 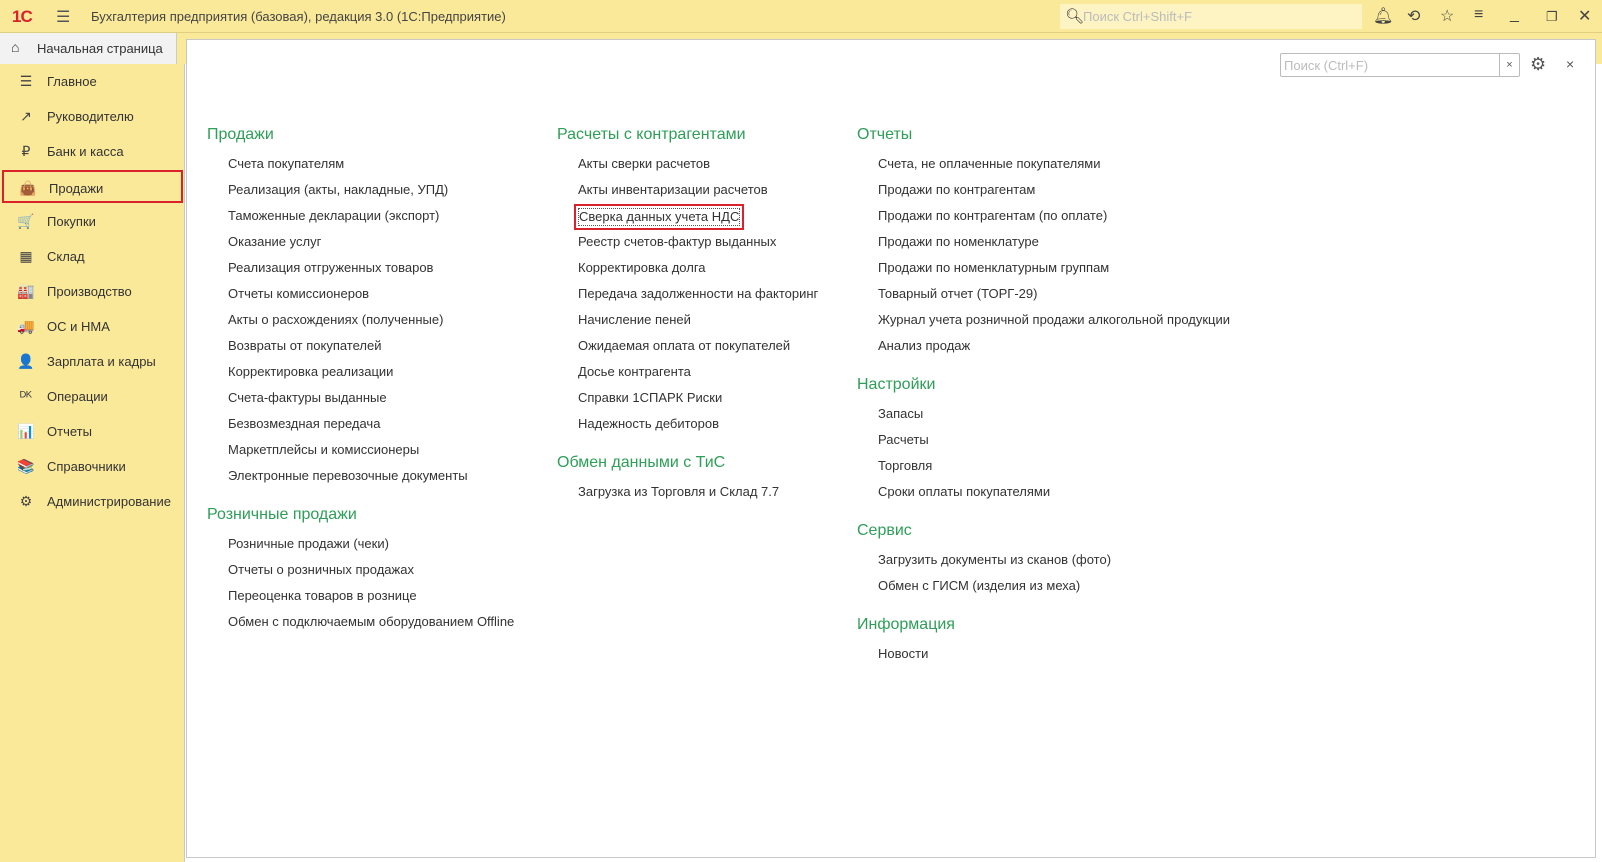 What do you see at coordinates (1043, 247) in the screenshot?
I see `nav-link: Продажи по номенклатуре` at bounding box center [1043, 247].